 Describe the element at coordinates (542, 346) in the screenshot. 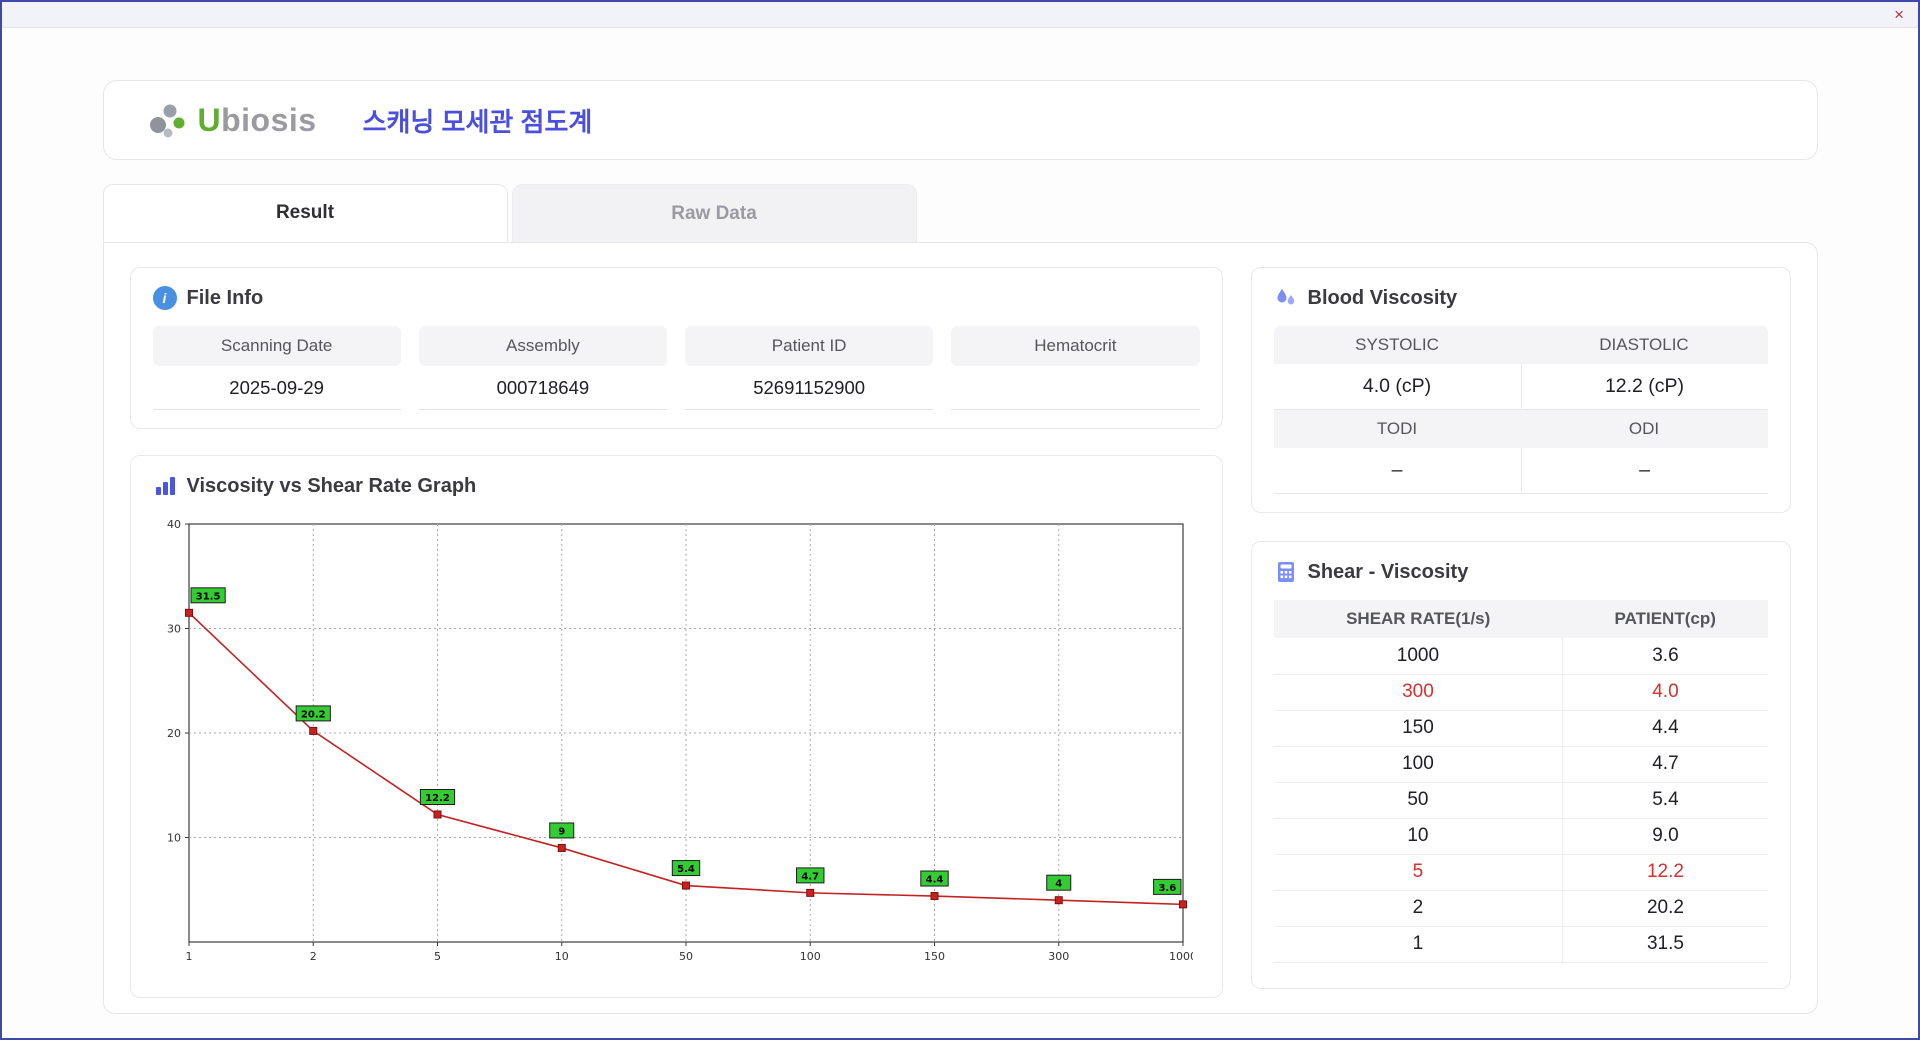

I see `field-label: Assembly` at that location.